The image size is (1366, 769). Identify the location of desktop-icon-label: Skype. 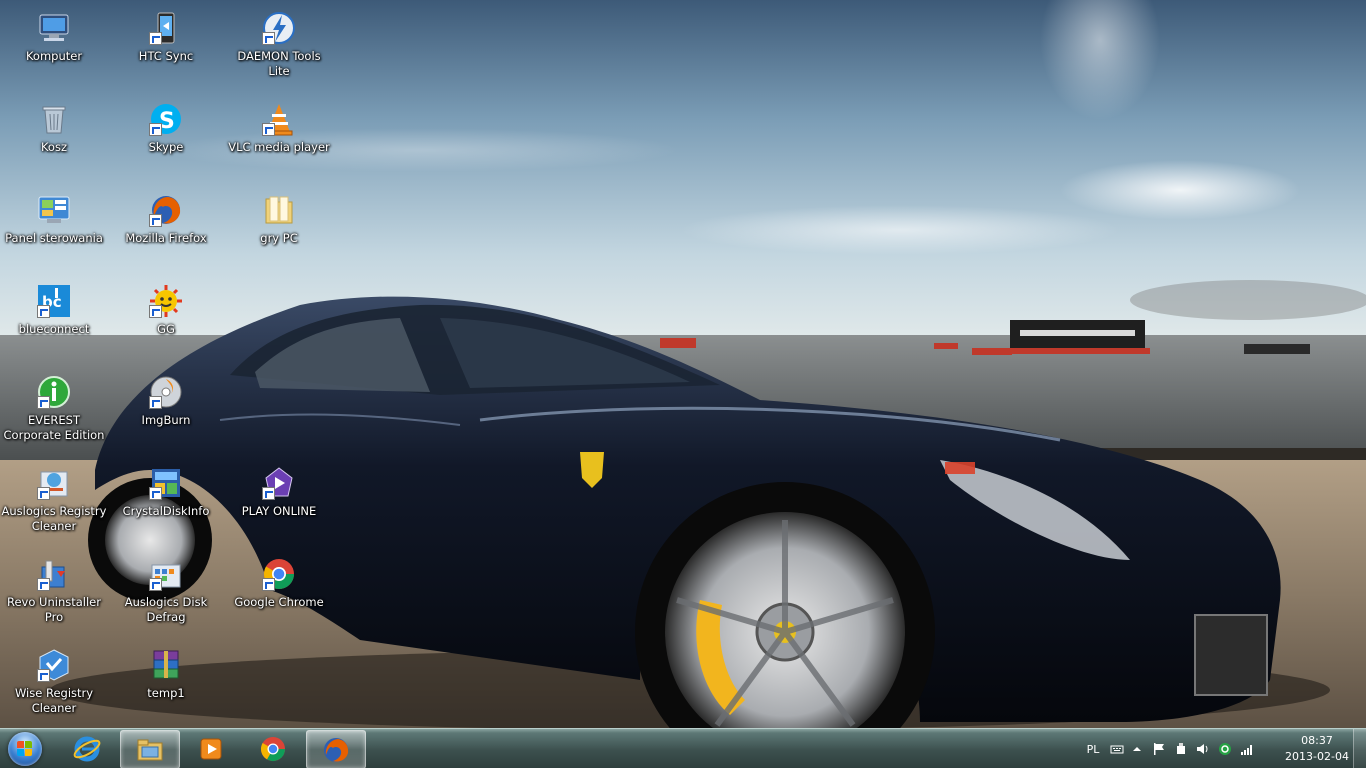
(166, 147).